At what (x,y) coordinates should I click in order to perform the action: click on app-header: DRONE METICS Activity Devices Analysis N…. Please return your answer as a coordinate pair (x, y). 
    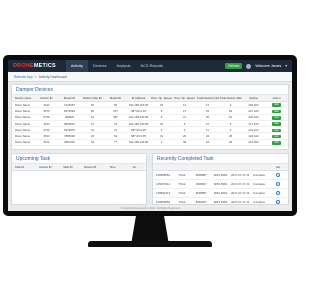
    Looking at the image, I should click on (150, 66).